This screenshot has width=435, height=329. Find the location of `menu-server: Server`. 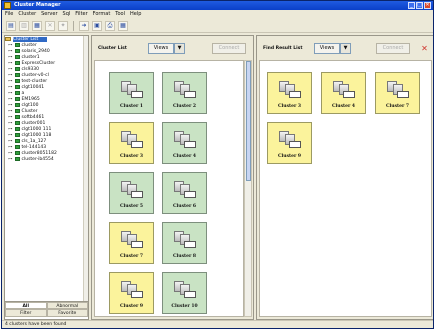

menu-server: Server is located at coordinates (49, 14).